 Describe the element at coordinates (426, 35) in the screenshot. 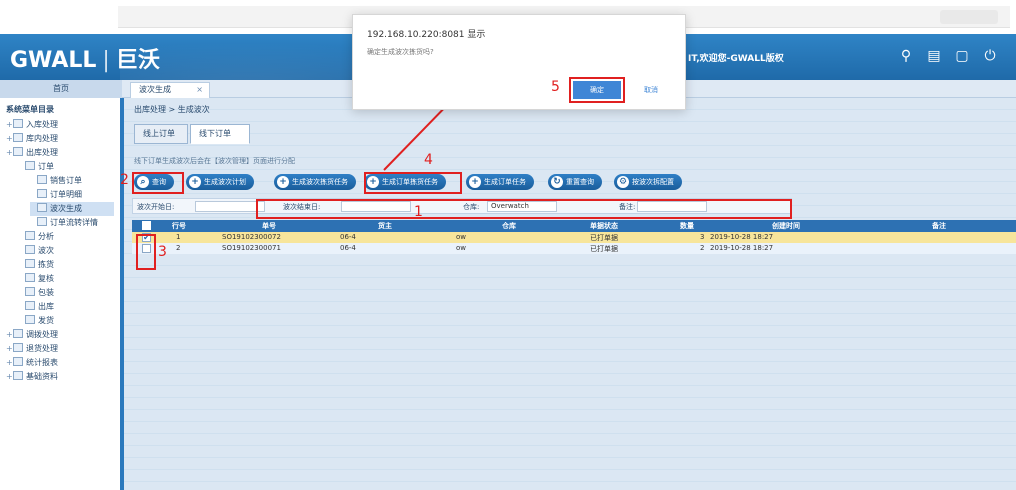

I see `dialog-title: 192.168.10.220:8081 显示` at that location.